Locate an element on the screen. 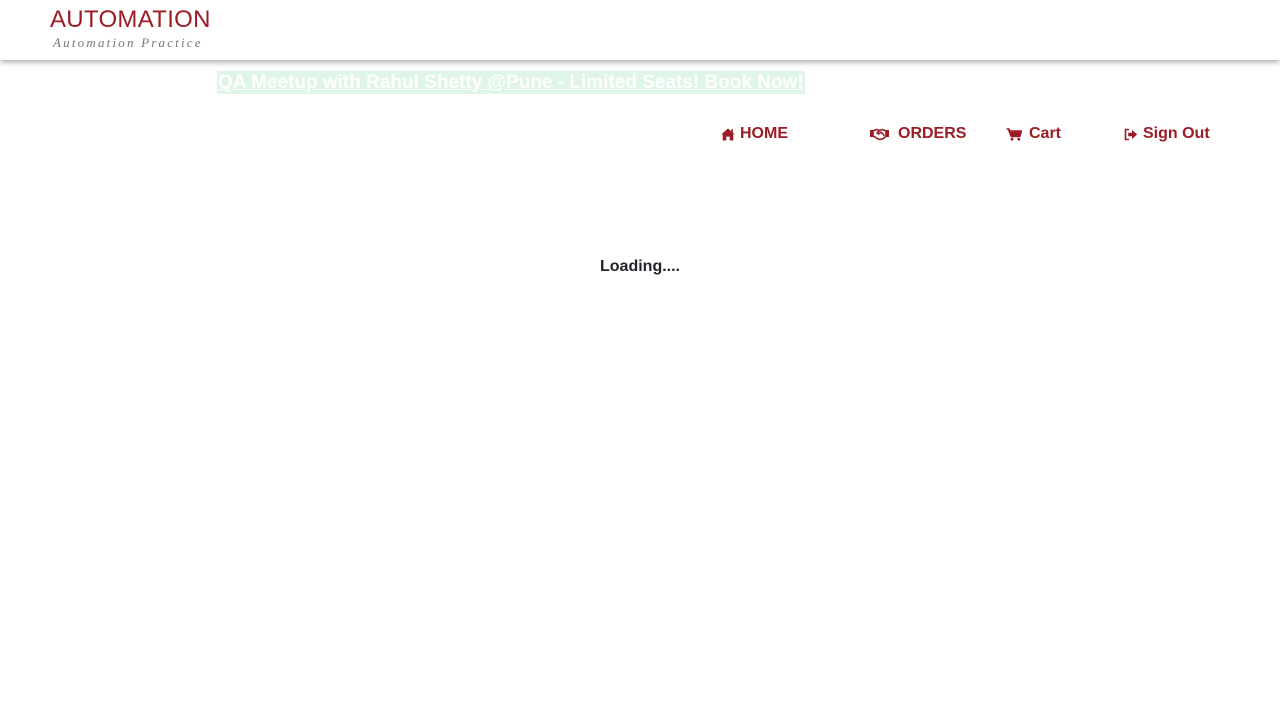 This screenshot has width=1280, height=720. nav-home-button: HOME is located at coordinates (754, 134).